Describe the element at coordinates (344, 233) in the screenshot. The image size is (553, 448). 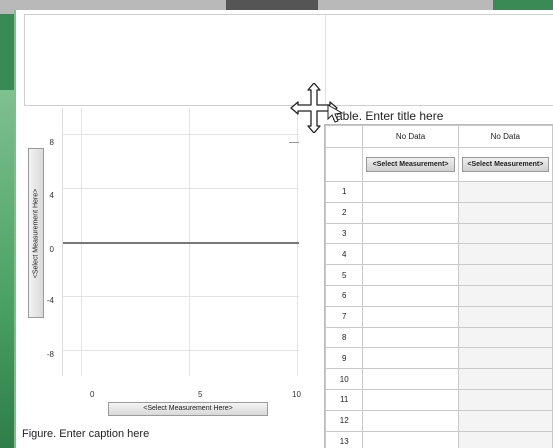
I see `row-number: 3` at that location.